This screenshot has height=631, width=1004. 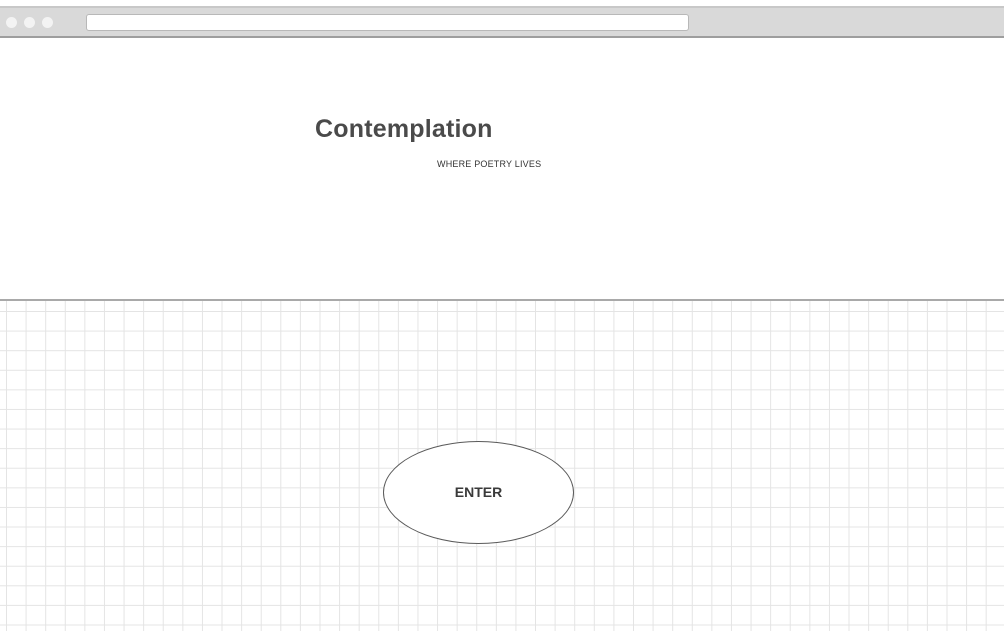 What do you see at coordinates (47, 22) in the screenshot?
I see `maximize-window-dot-icon` at bounding box center [47, 22].